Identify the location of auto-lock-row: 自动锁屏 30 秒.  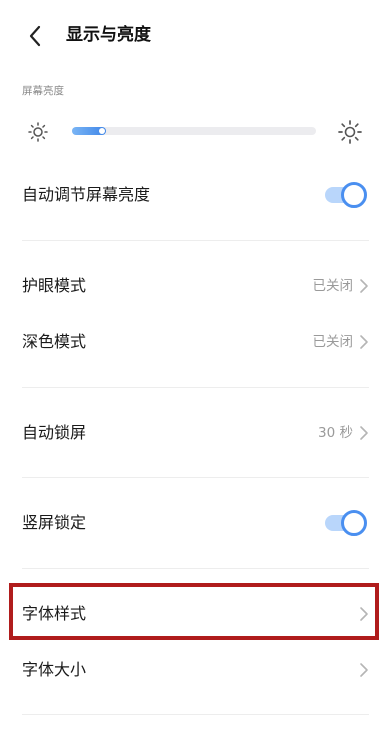
(195, 433).